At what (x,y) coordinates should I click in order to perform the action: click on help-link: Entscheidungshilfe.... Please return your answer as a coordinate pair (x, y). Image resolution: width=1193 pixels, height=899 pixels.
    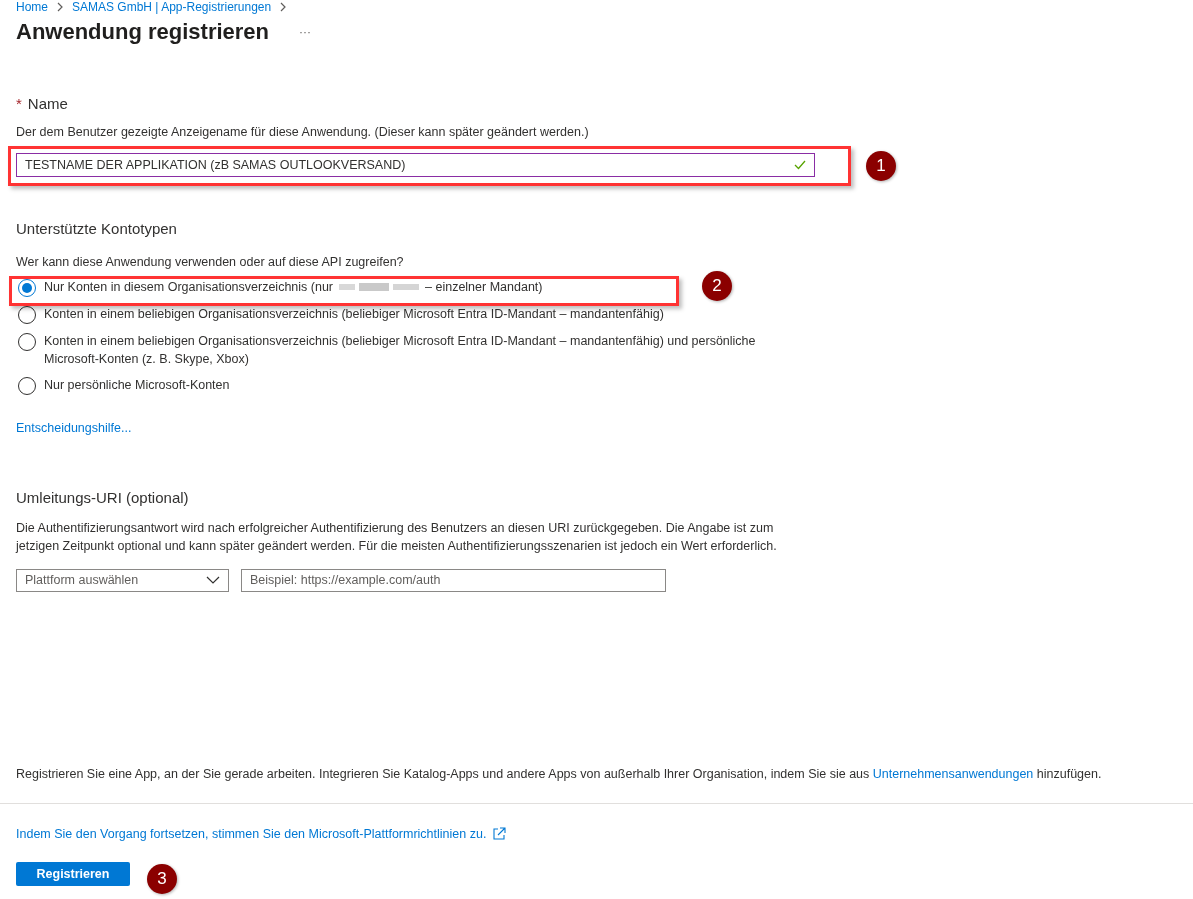
    Looking at the image, I should click on (74, 428).